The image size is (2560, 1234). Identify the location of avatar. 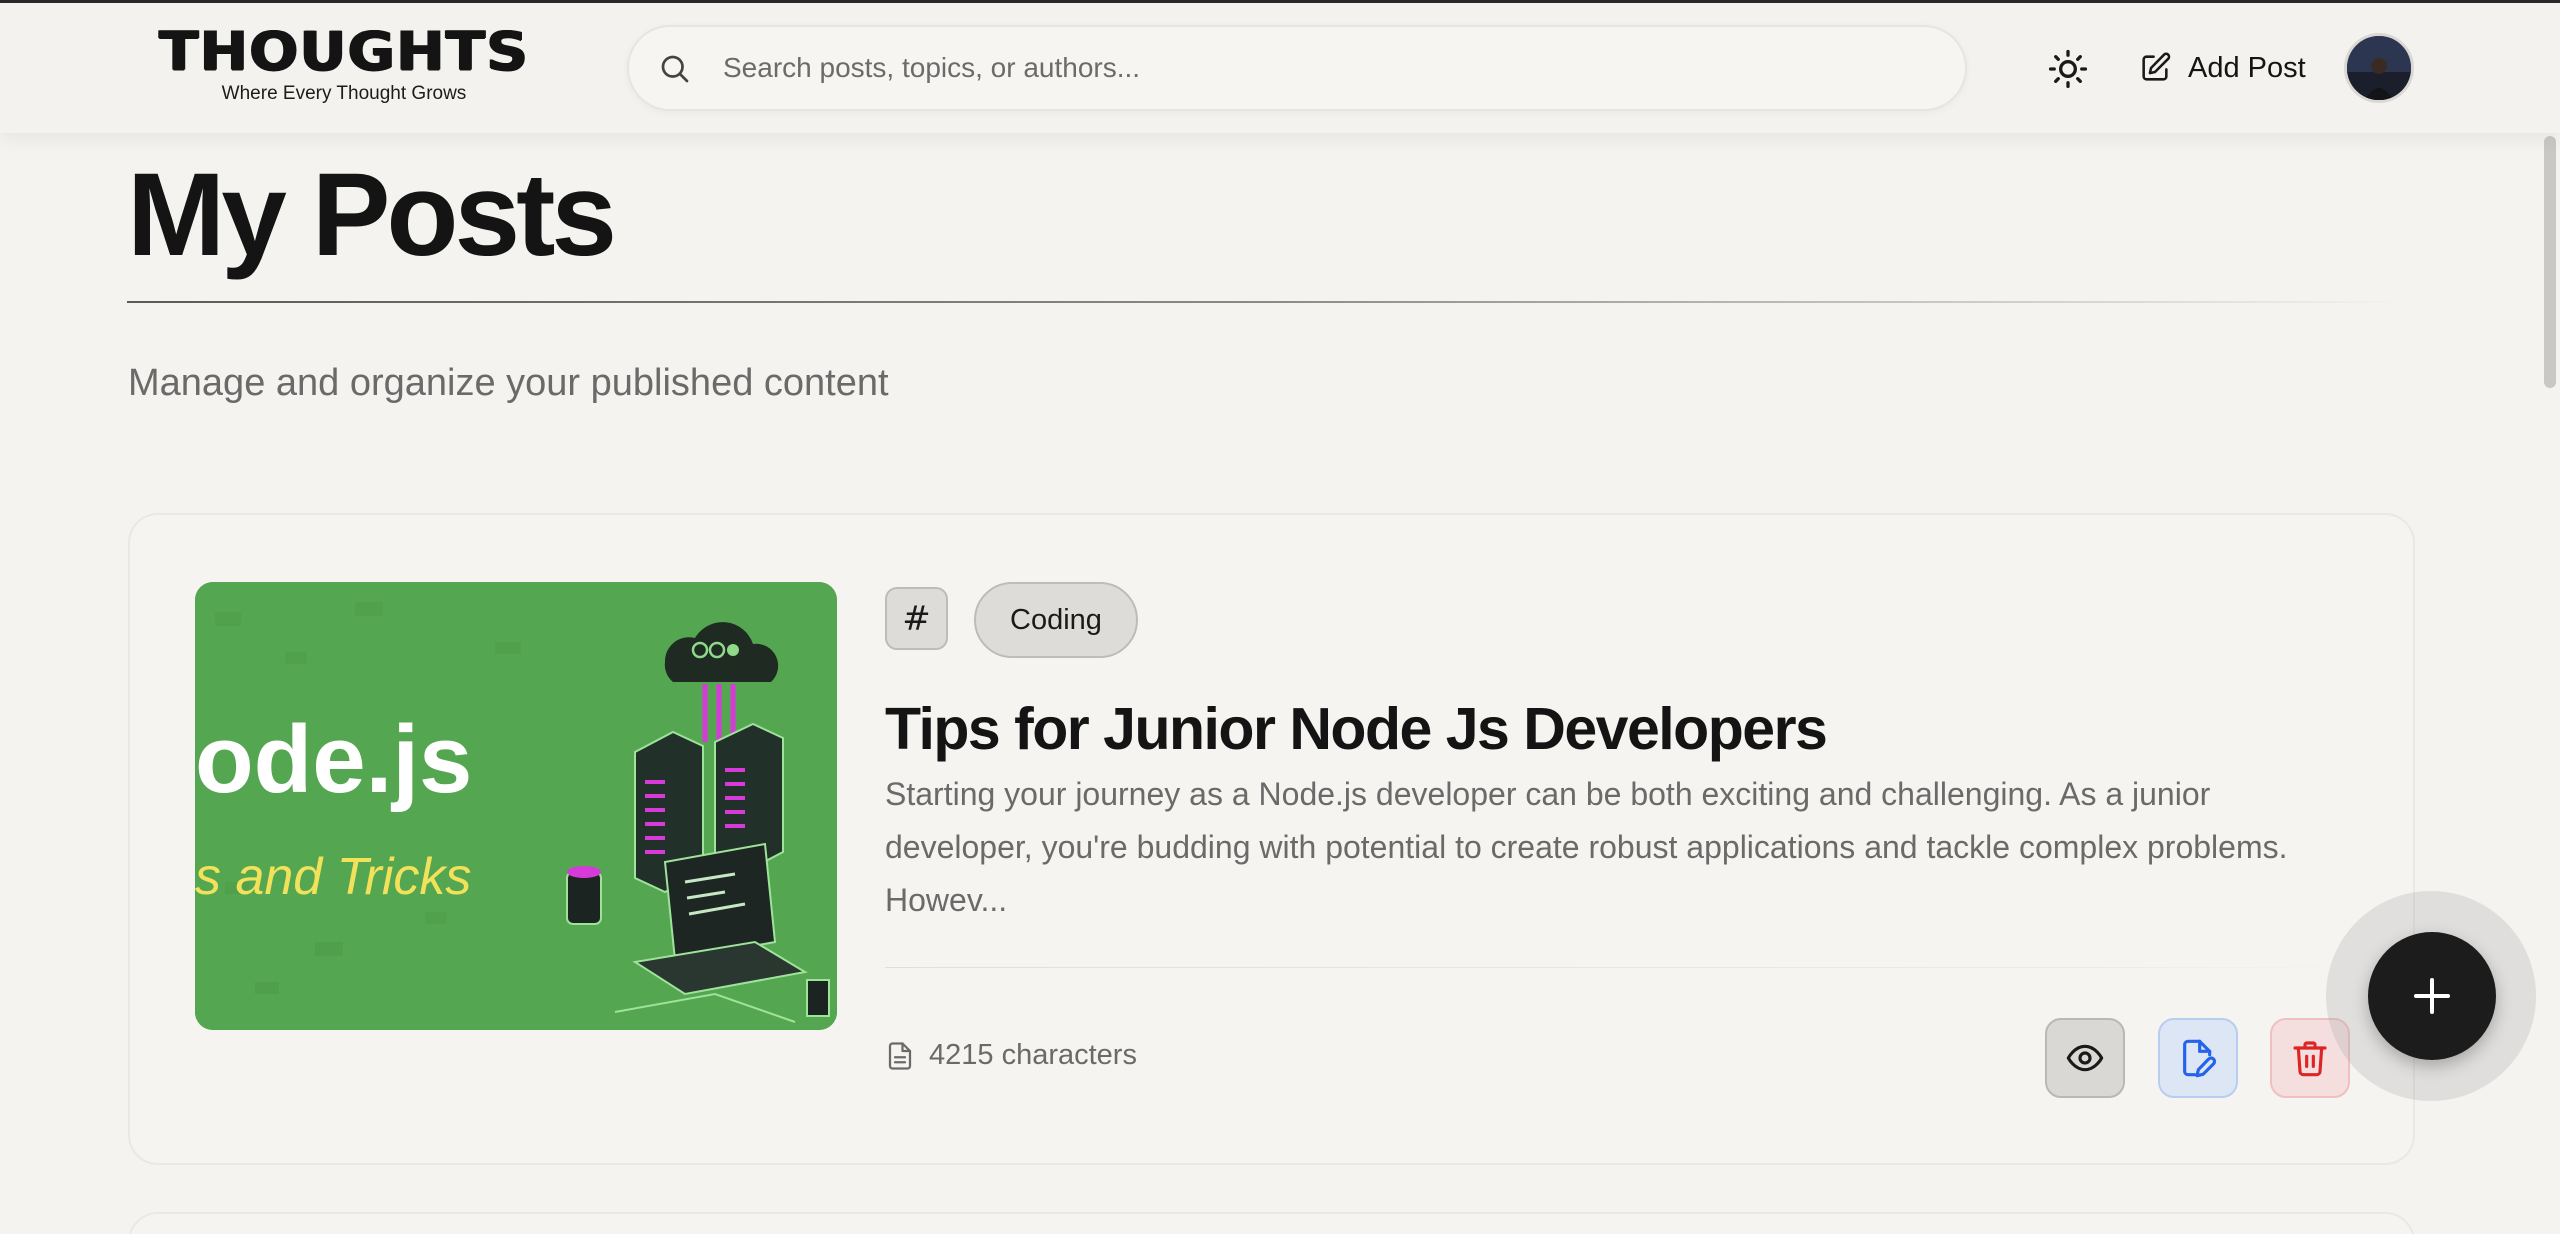
(2379, 68).